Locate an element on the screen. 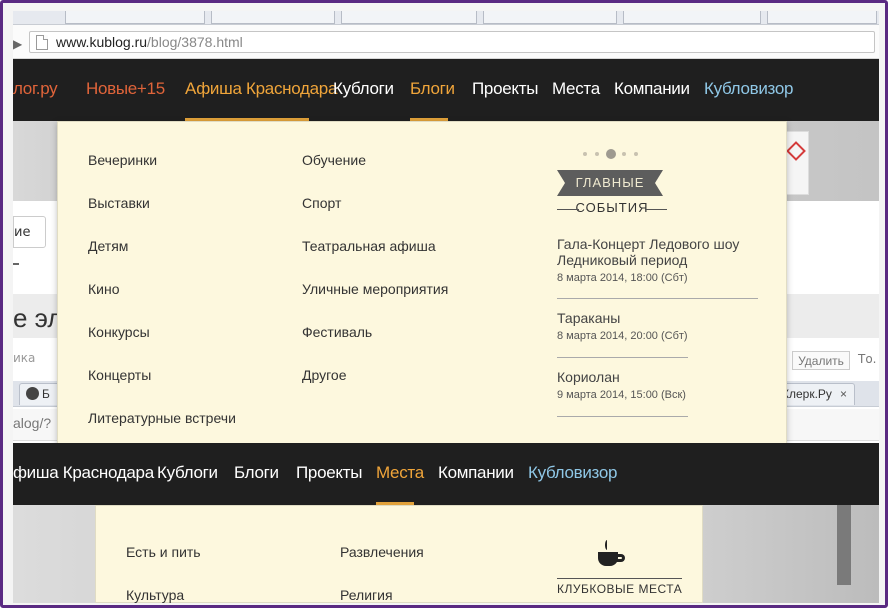 The height and width of the screenshot is (608, 888). category-link: Обучение is located at coordinates (334, 160).